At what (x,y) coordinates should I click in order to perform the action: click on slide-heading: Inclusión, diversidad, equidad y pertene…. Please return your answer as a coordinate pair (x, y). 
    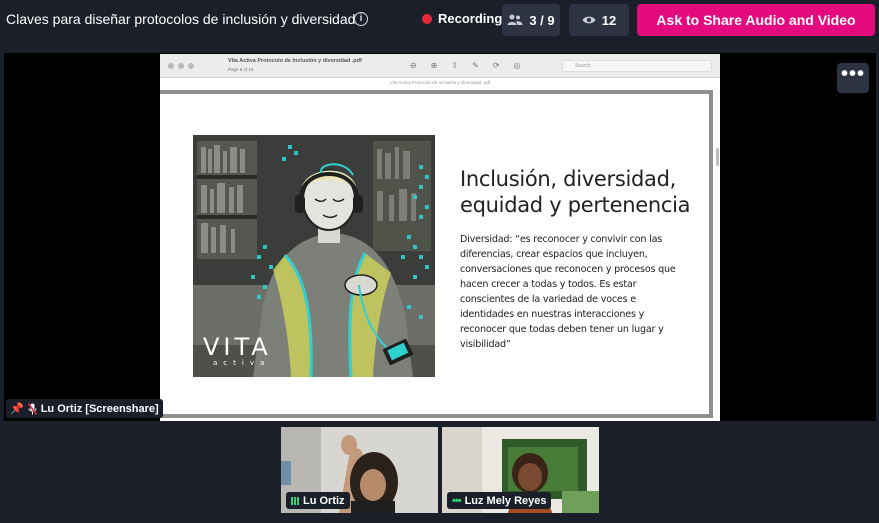
    Looking at the image, I should click on (575, 192).